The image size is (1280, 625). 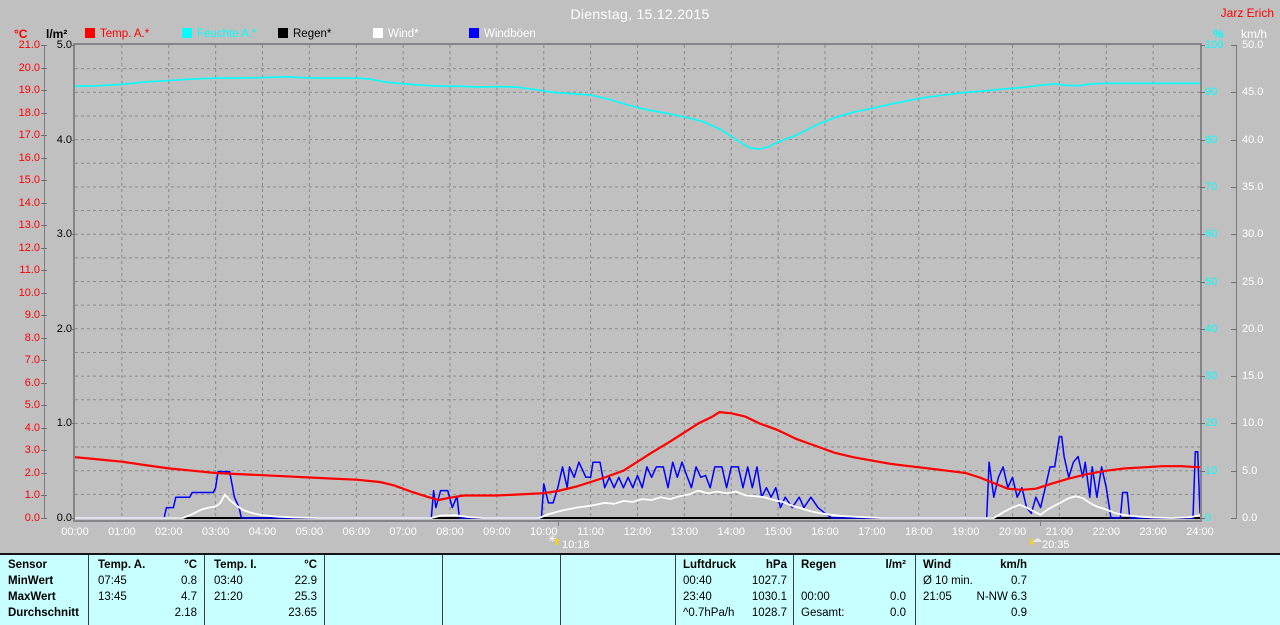 What do you see at coordinates (305, 597) in the screenshot?
I see `table-cell-value: 25.3` at bounding box center [305, 597].